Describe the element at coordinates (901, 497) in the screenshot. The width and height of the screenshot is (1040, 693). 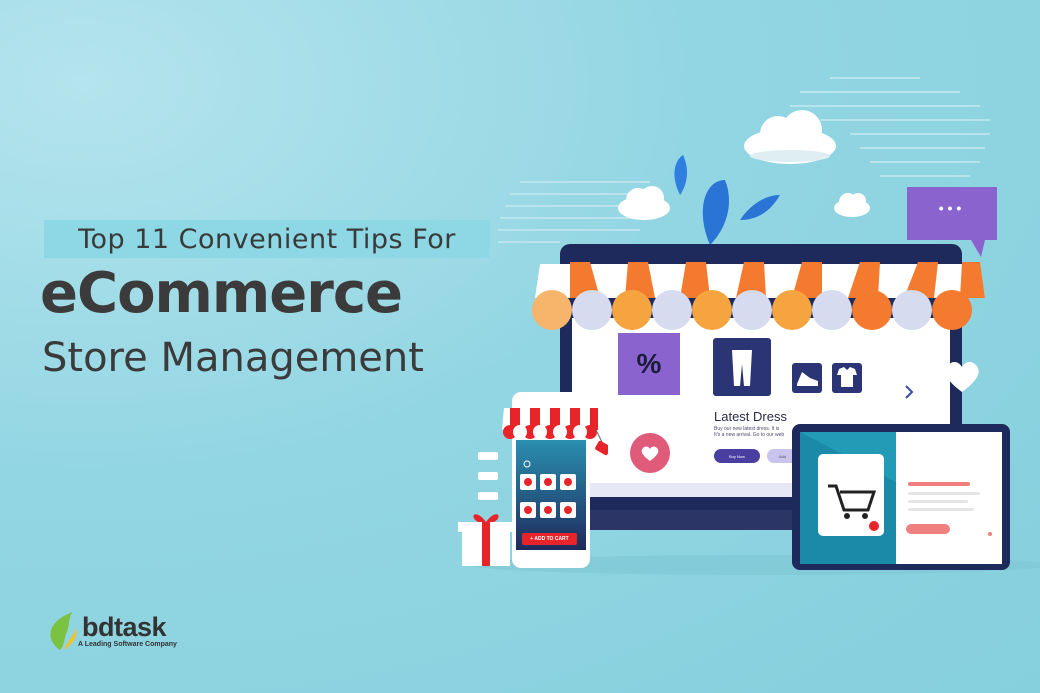
I see `tablet-cart` at that location.